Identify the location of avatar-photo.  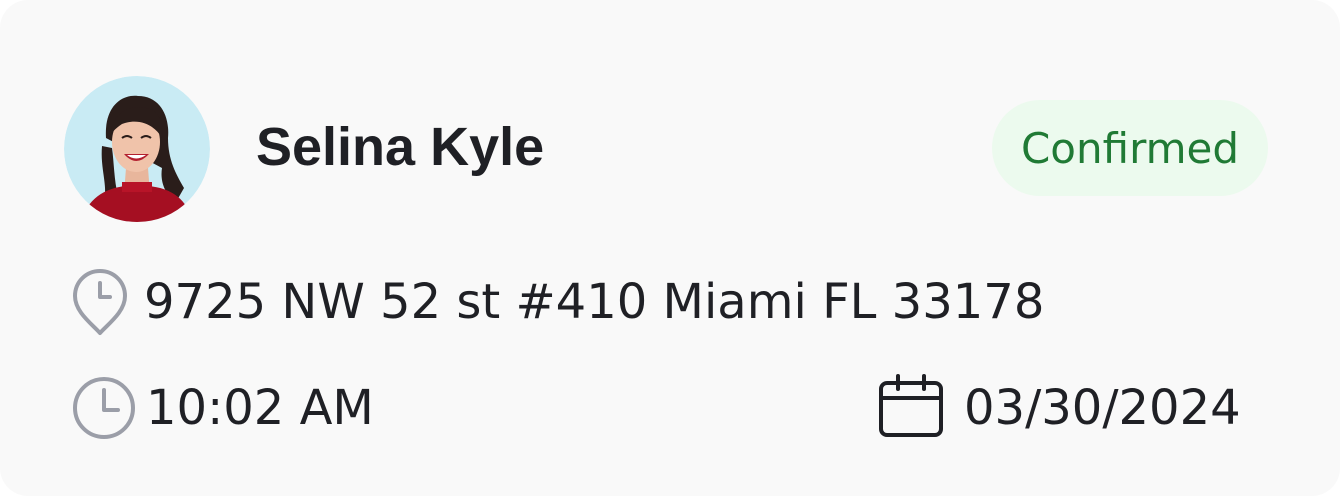
(137, 149).